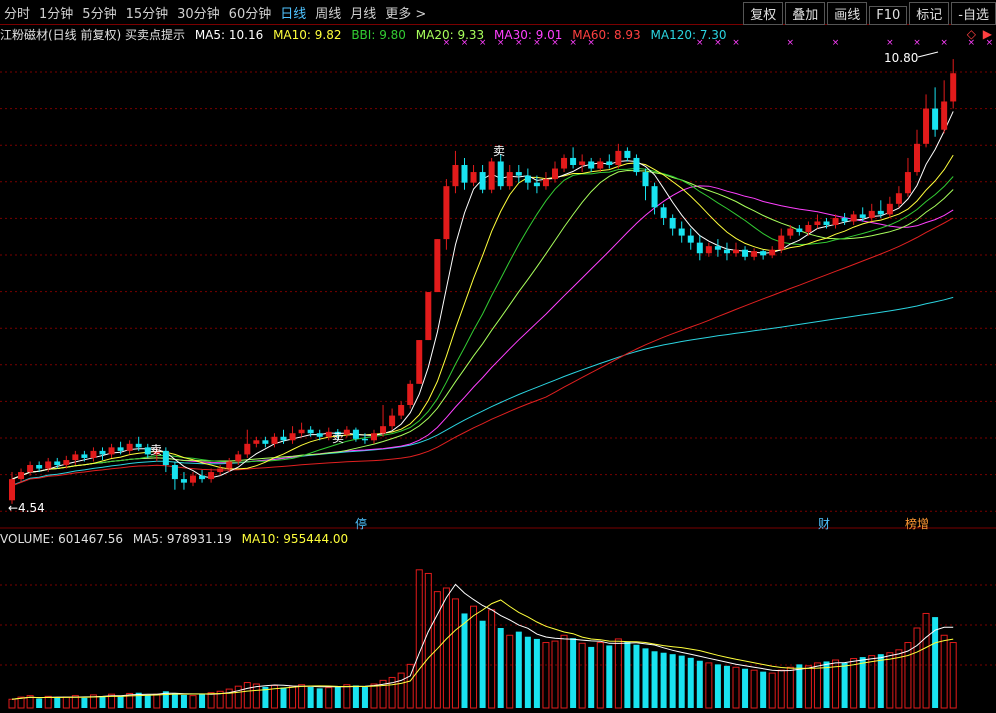 This screenshot has height=713, width=996. Describe the element at coordinates (901, 58) in the screenshot. I see `high-price-label: 10.80` at that location.